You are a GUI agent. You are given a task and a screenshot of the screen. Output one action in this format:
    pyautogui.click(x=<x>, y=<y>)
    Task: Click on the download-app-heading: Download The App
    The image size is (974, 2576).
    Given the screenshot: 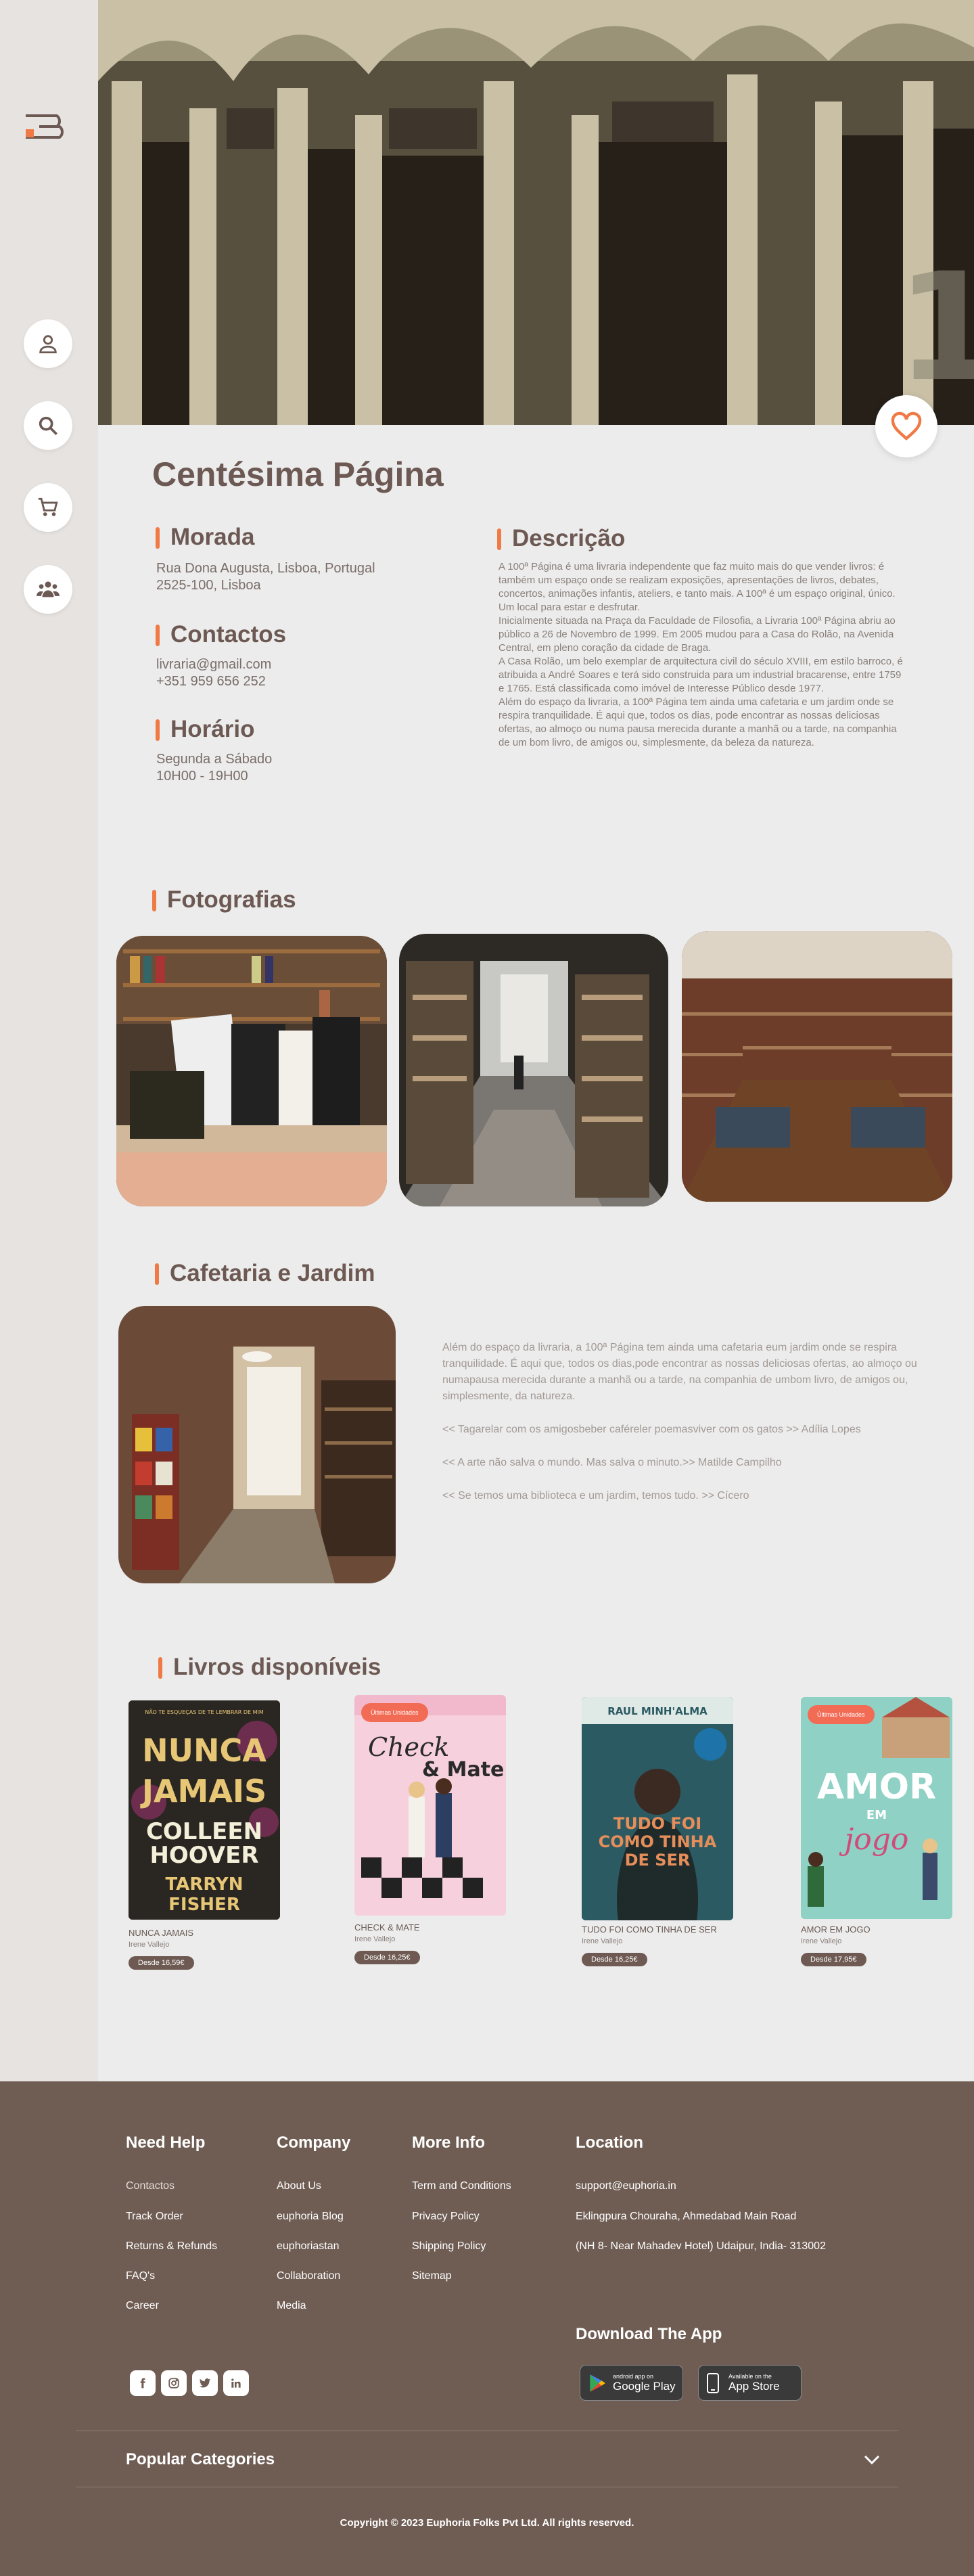 What is the action you would take?
    pyautogui.click(x=649, y=2334)
    